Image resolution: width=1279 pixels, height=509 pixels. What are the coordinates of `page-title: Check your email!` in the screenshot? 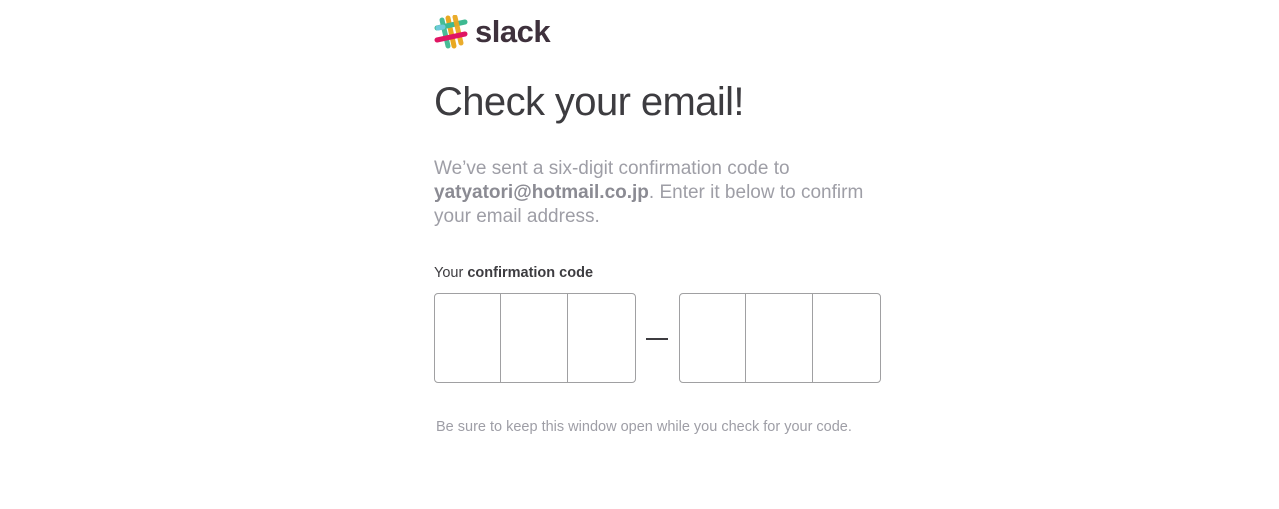 It's located at (589, 102).